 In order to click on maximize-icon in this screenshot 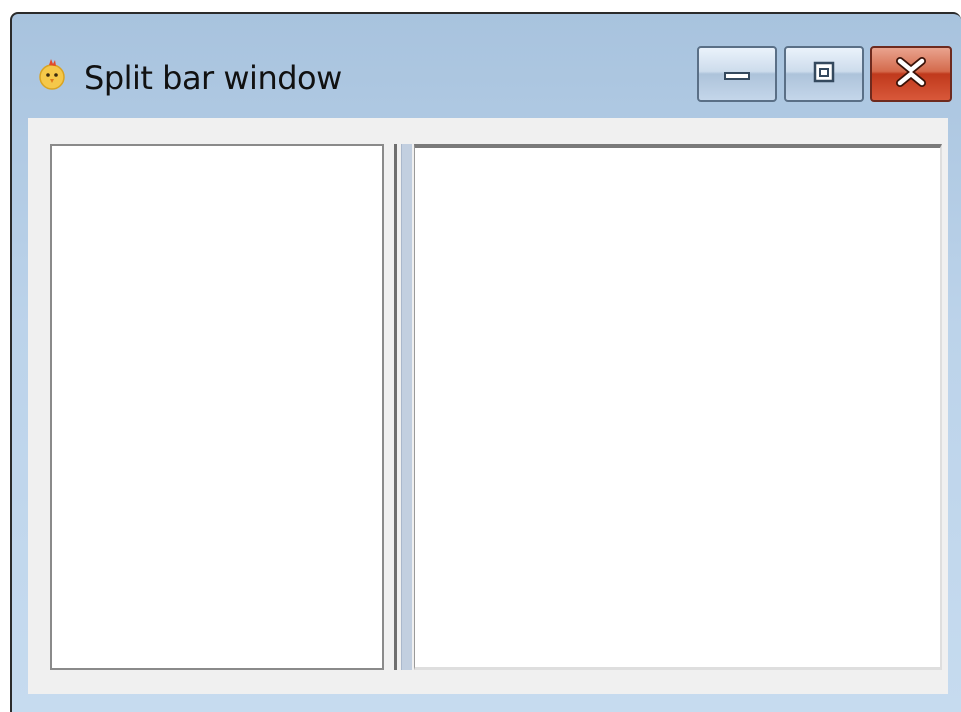, I will do `click(824, 74)`.